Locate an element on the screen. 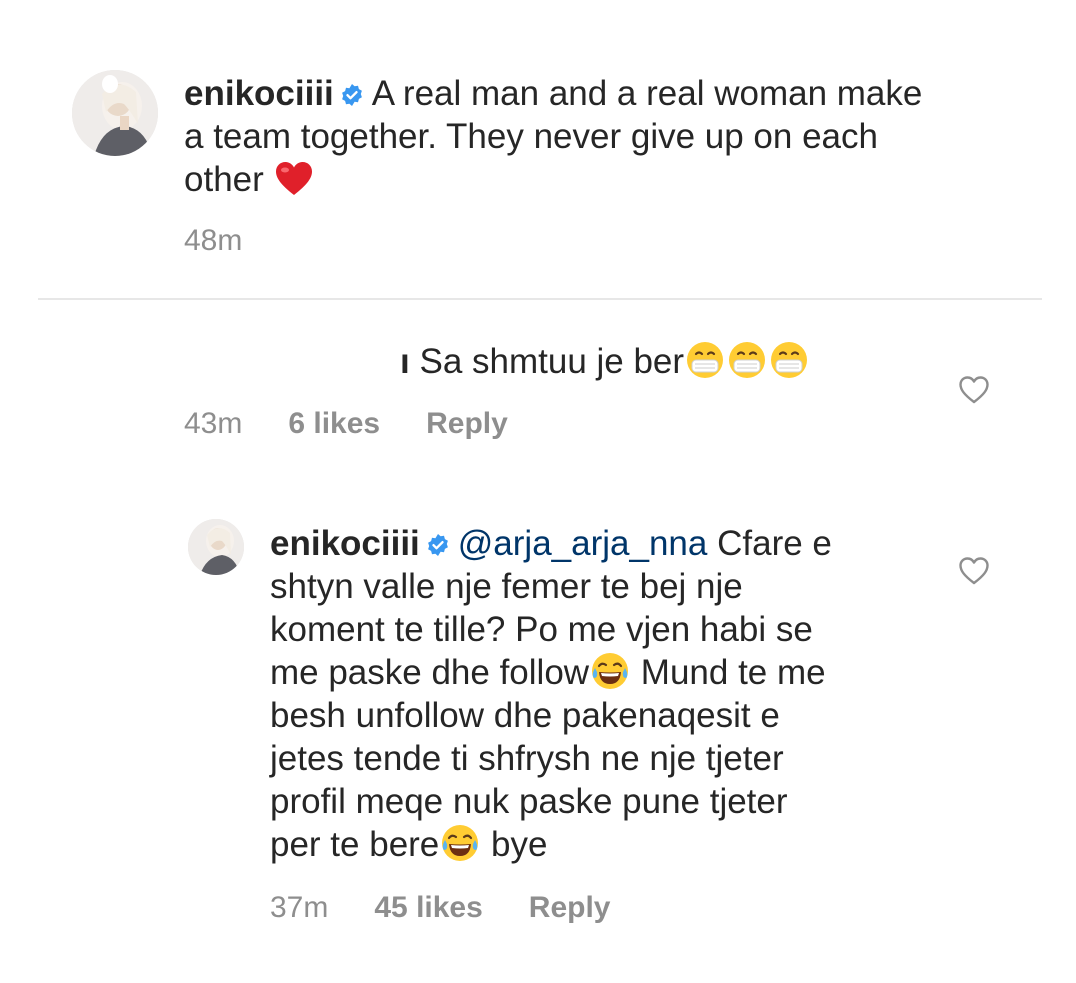 The image size is (1076, 983). reply-line-5: besh unfollow dhe pakenaqesit e is located at coordinates (525, 715).